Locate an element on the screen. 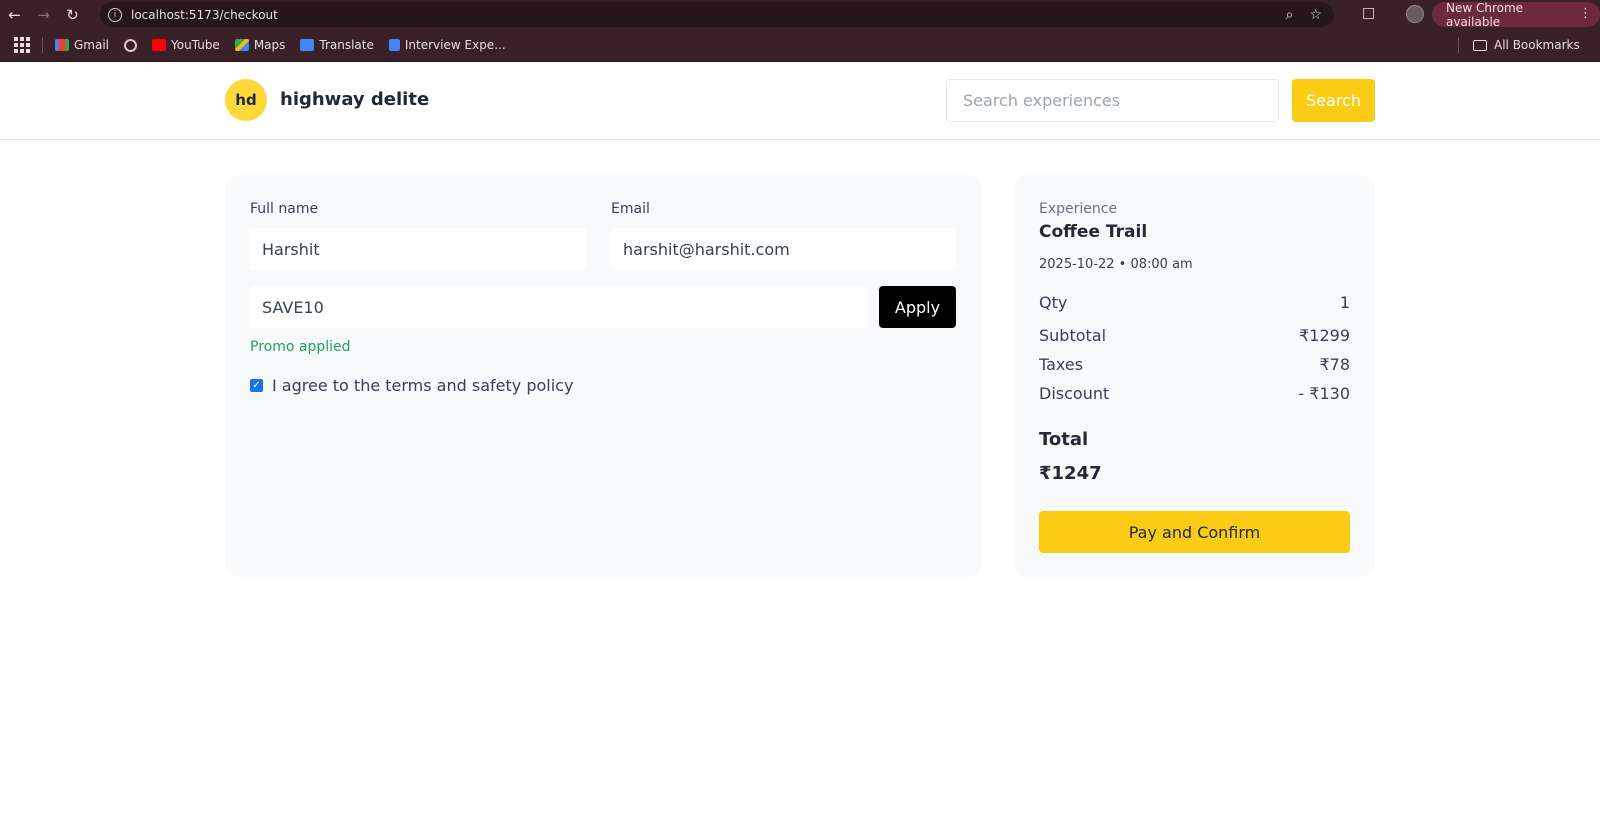 The width and height of the screenshot is (1600, 835). reload-icon: ↻ is located at coordinates (72, 14).